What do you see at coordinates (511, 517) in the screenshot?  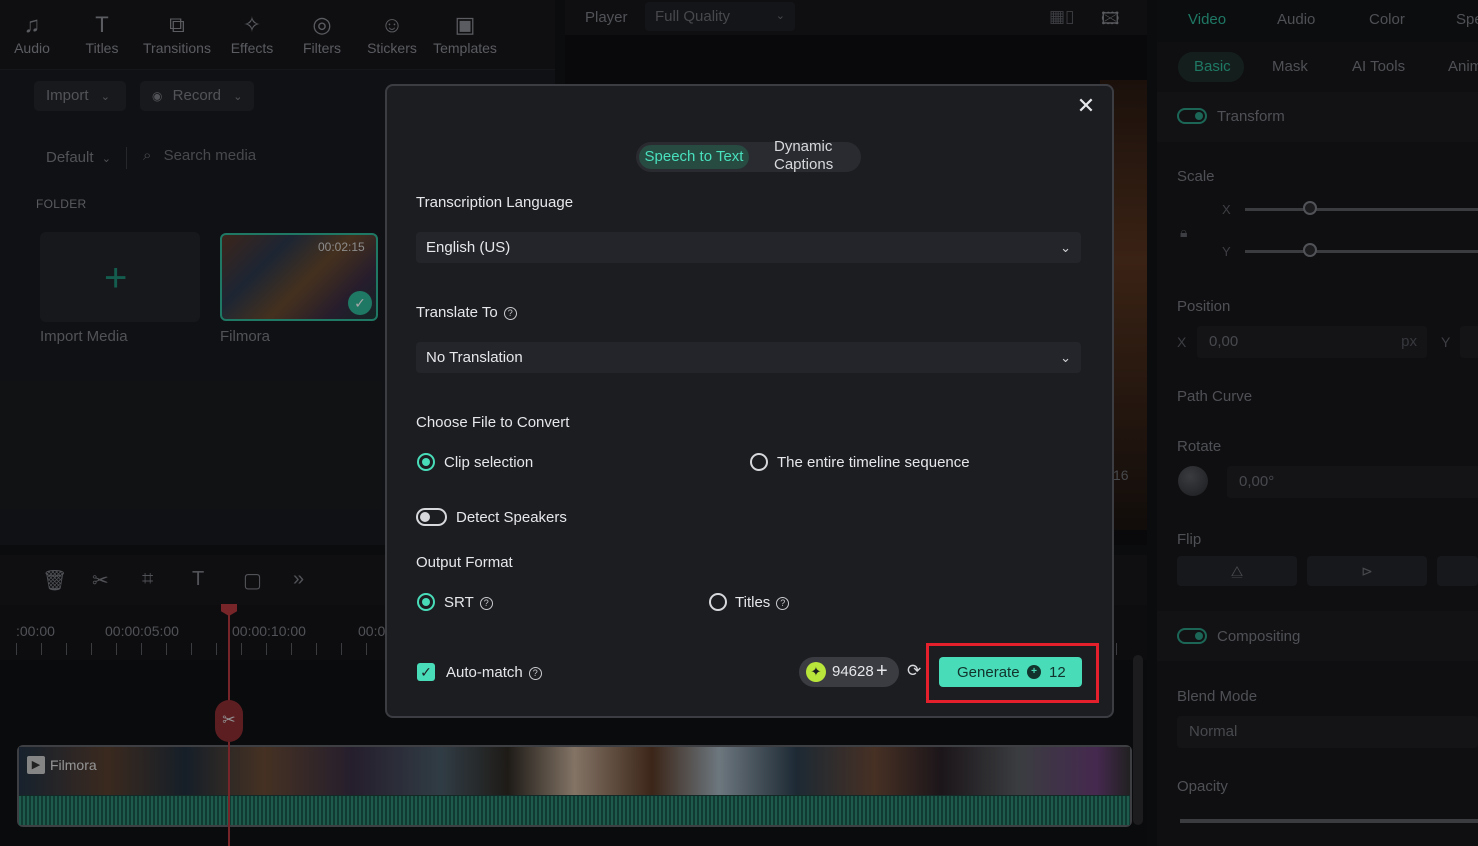 I see `detect-speakers-label: Detect Speakers` at bounding box center [511, 517].